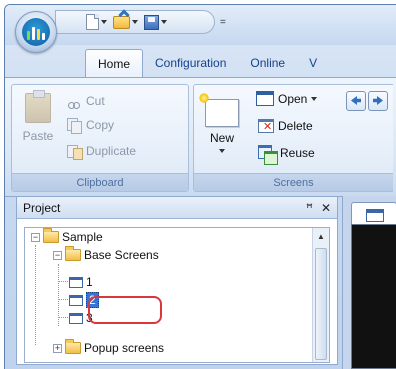  Describe the element at coordinates (309, 208) in the screenshot. I see `pin-icon: ꟸ` at that location.